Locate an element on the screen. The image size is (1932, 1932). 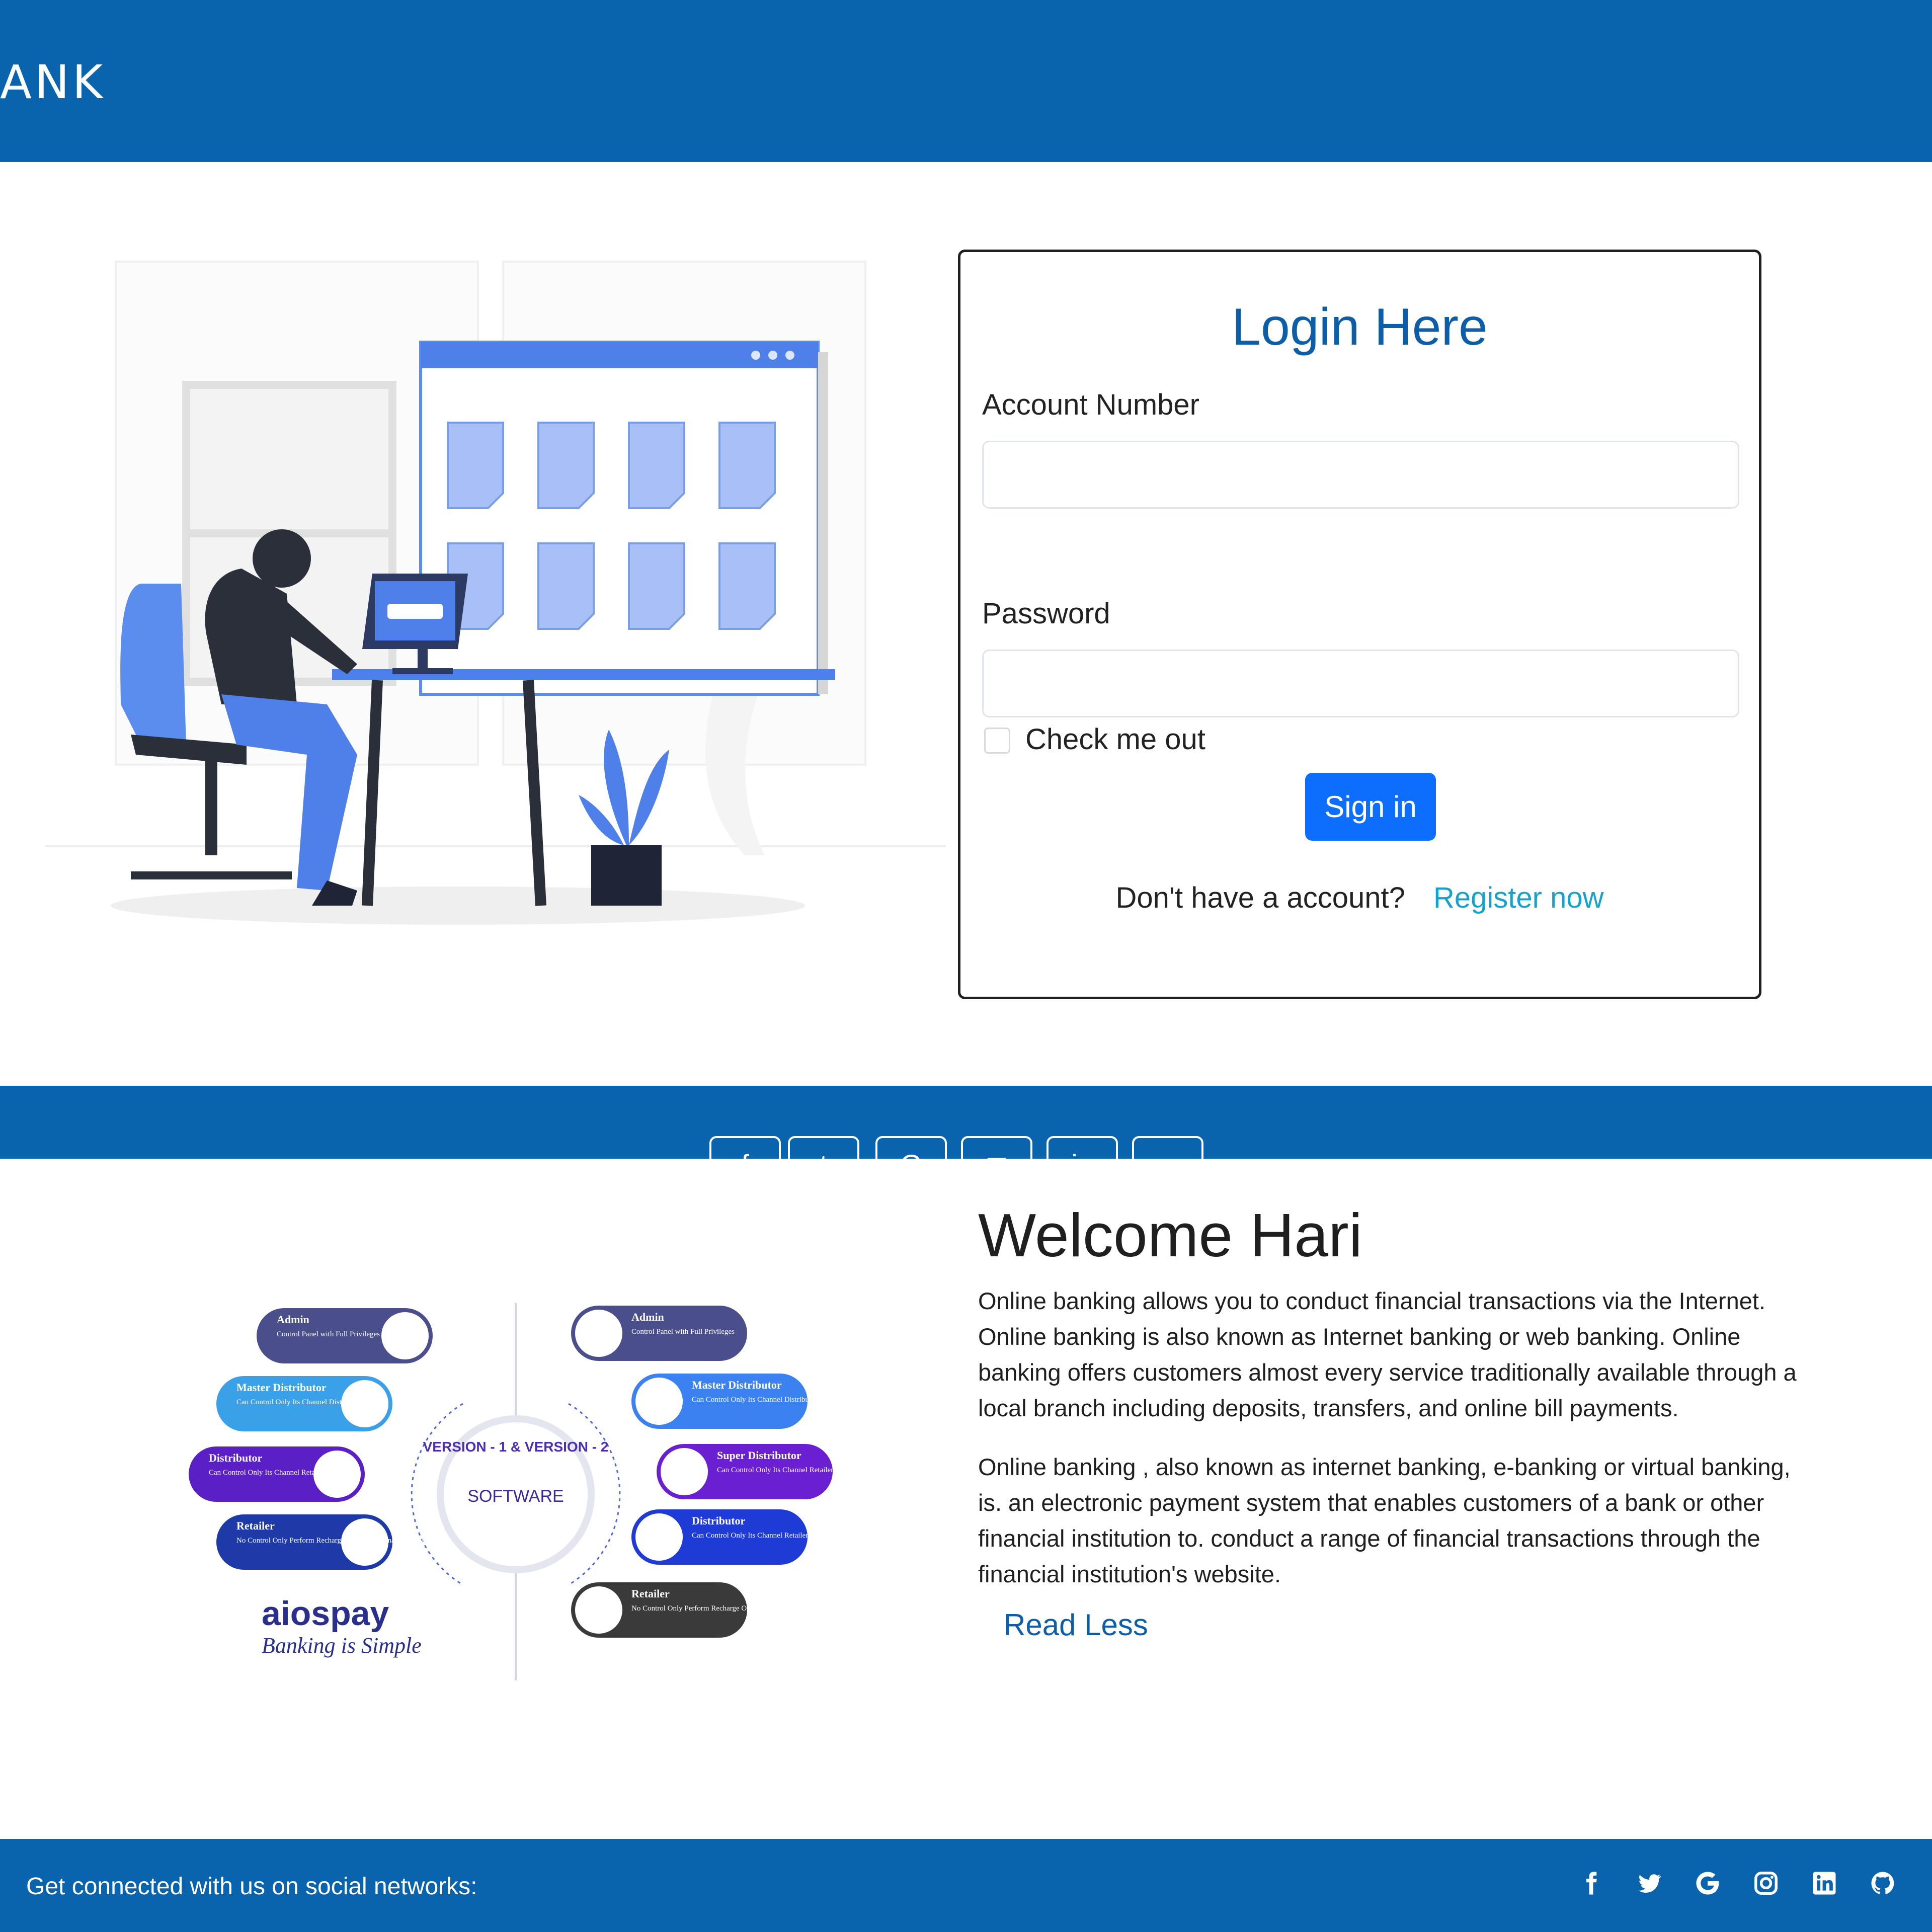
check-me-out-label: Check me out is located at coordinates (1115, 739).